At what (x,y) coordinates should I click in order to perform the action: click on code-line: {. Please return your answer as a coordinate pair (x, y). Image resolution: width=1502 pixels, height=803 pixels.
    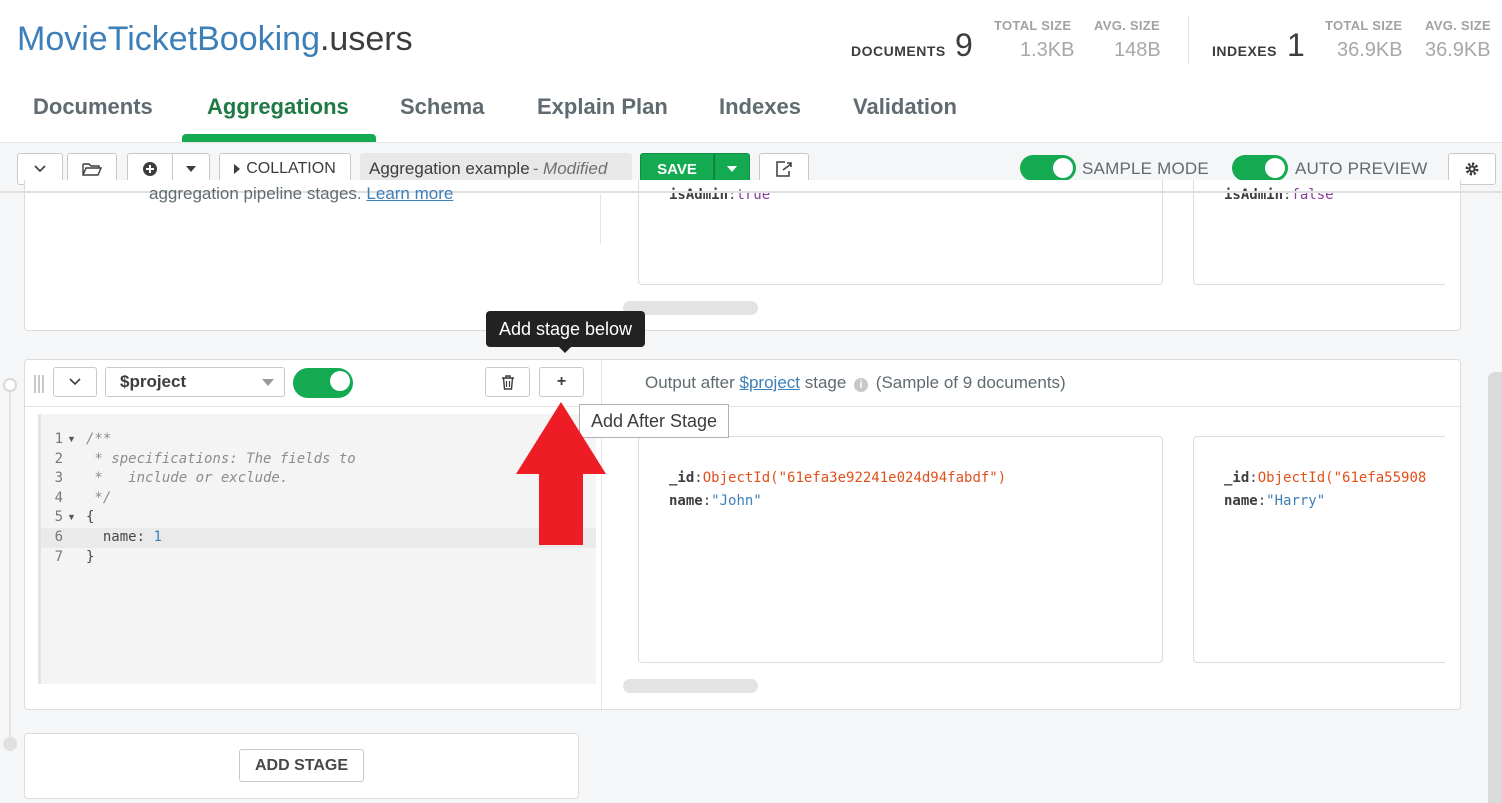
    Looking at the image, I should click on (90, 517).